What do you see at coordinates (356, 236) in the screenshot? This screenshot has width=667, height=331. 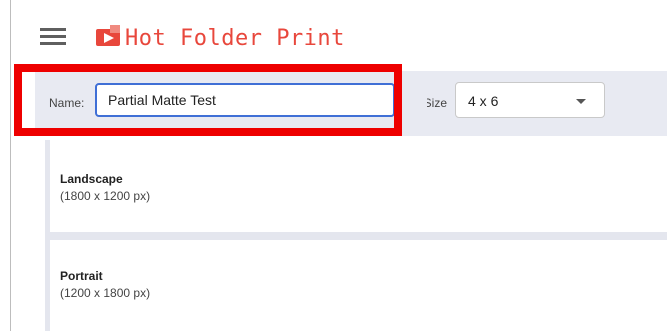 I see `card-divider` at bounding box center [356, 236].